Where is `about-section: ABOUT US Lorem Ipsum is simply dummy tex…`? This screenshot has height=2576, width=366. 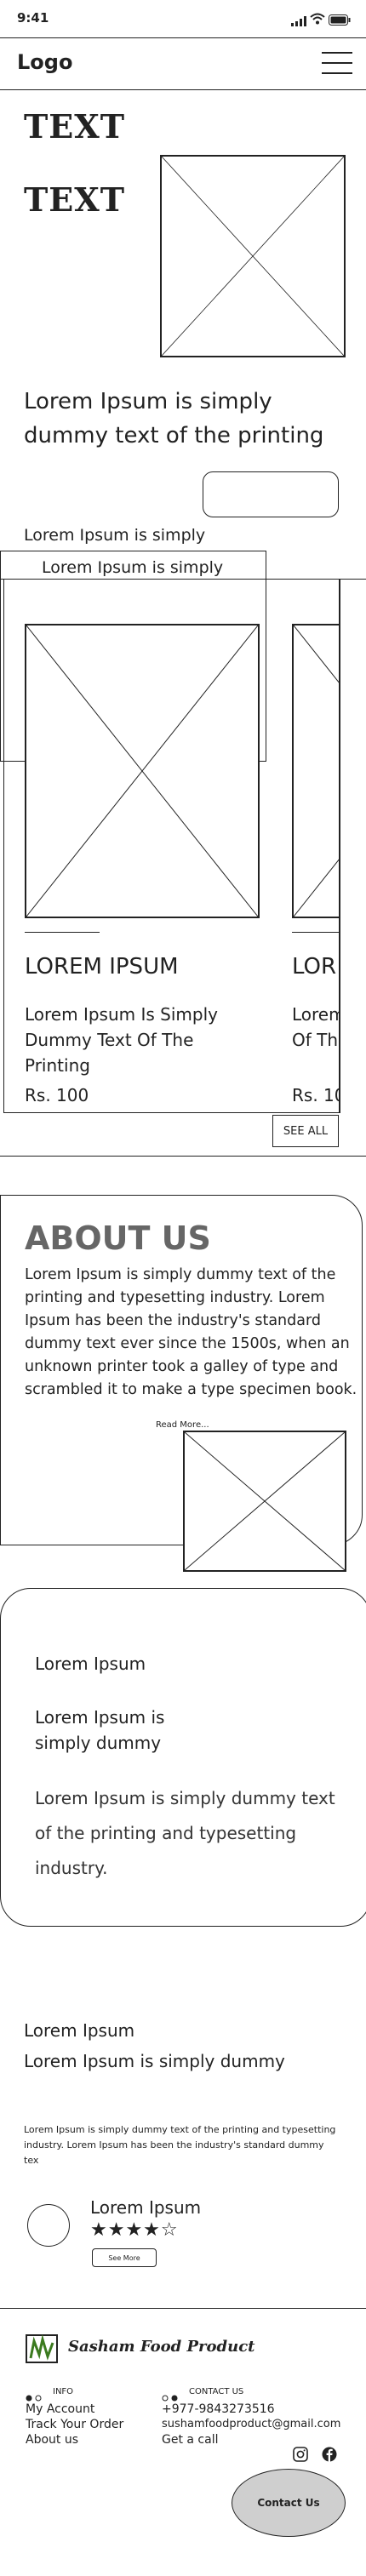 about-section: ABOUT US Lorem Ipsum is simply dummy tex… is located at coordinates (181, 1383).